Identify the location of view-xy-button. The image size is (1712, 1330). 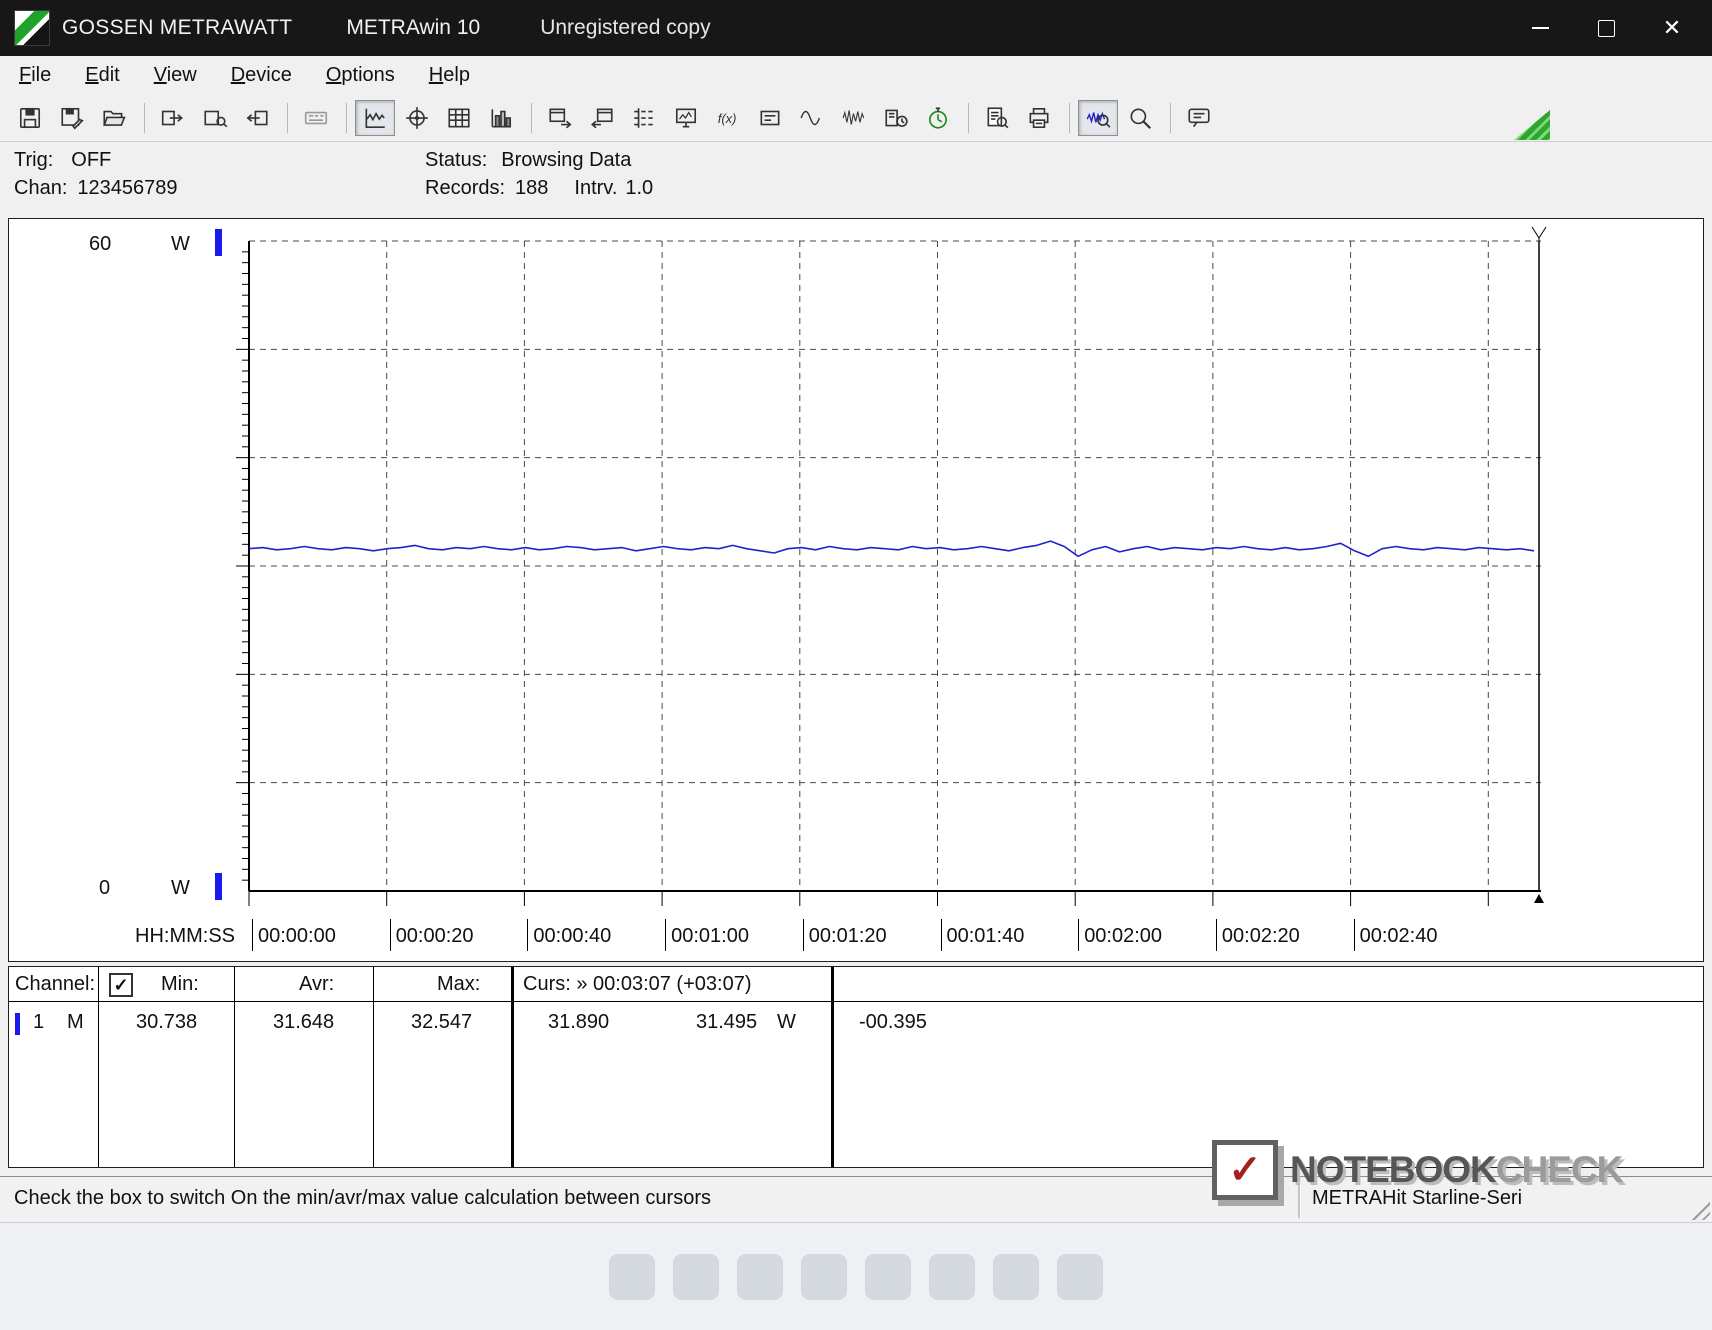
(417, 117).